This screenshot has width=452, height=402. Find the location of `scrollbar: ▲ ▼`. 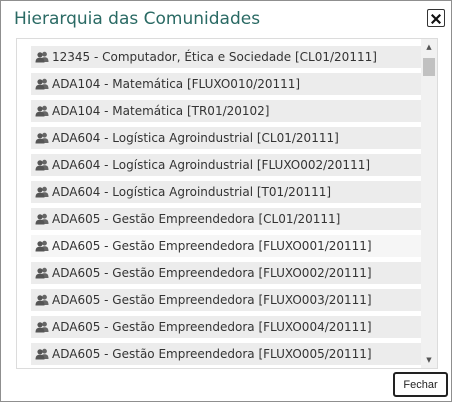

scrollbar: ▲ ▼ is located at coordinates (429, 203).